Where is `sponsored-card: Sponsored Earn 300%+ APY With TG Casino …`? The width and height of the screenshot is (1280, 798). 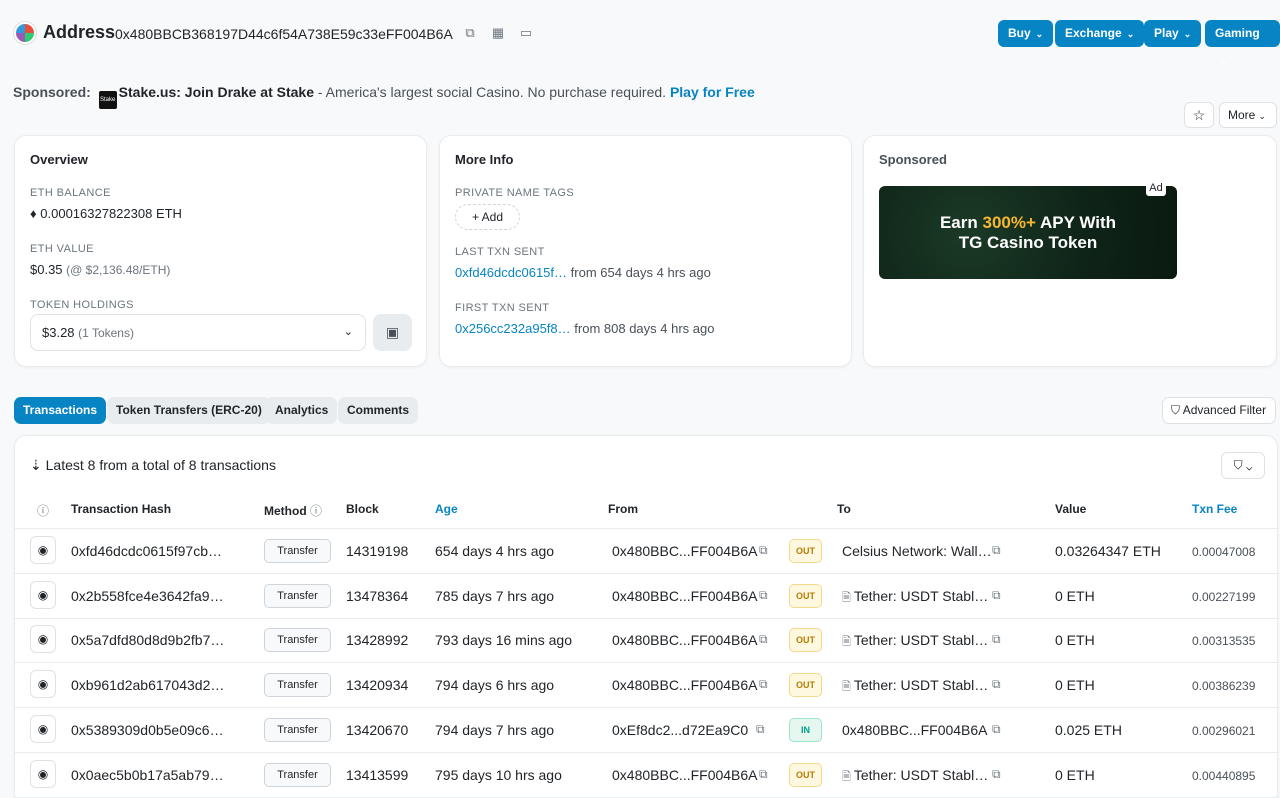
sponsored-card: Sponsored Earn 300%+ APY With TG Casino … is located at coordinates (1070, 251).